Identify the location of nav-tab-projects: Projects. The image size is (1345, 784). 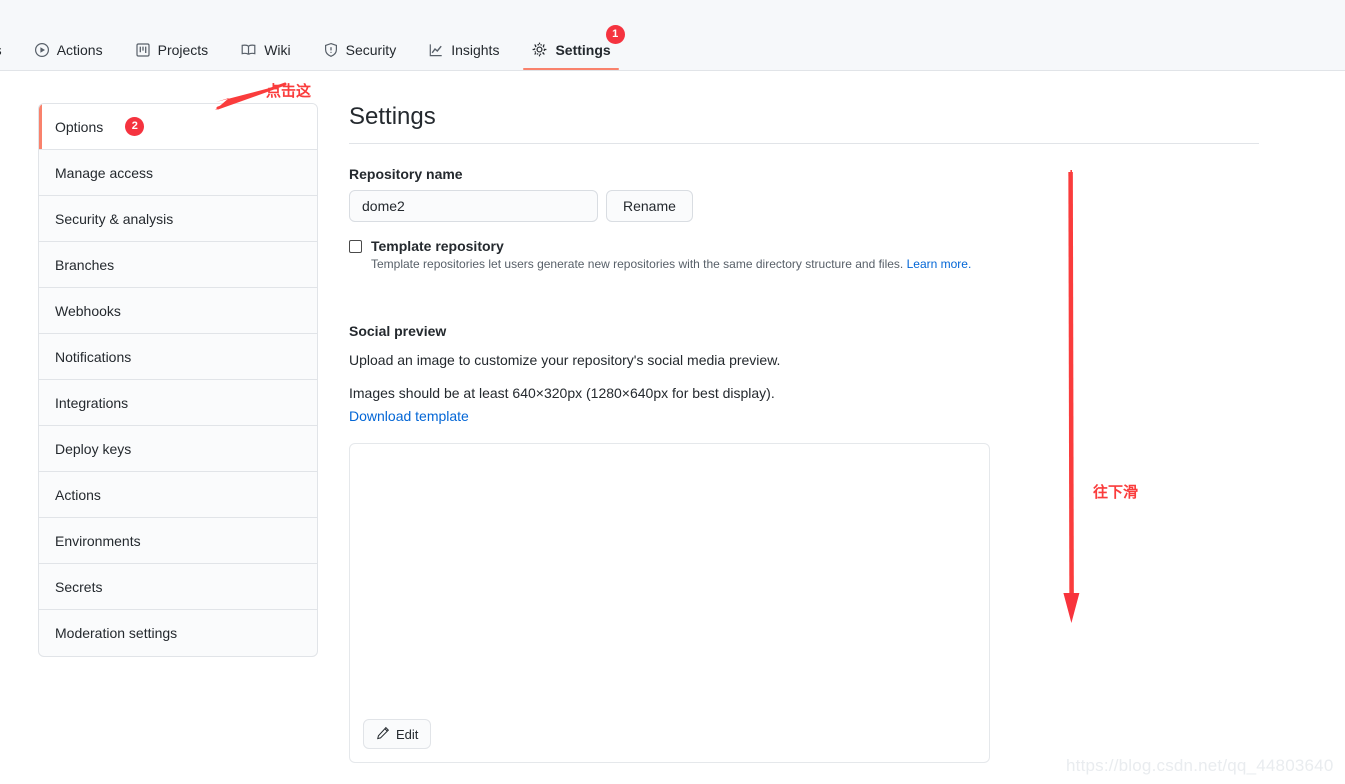
(172, 56).